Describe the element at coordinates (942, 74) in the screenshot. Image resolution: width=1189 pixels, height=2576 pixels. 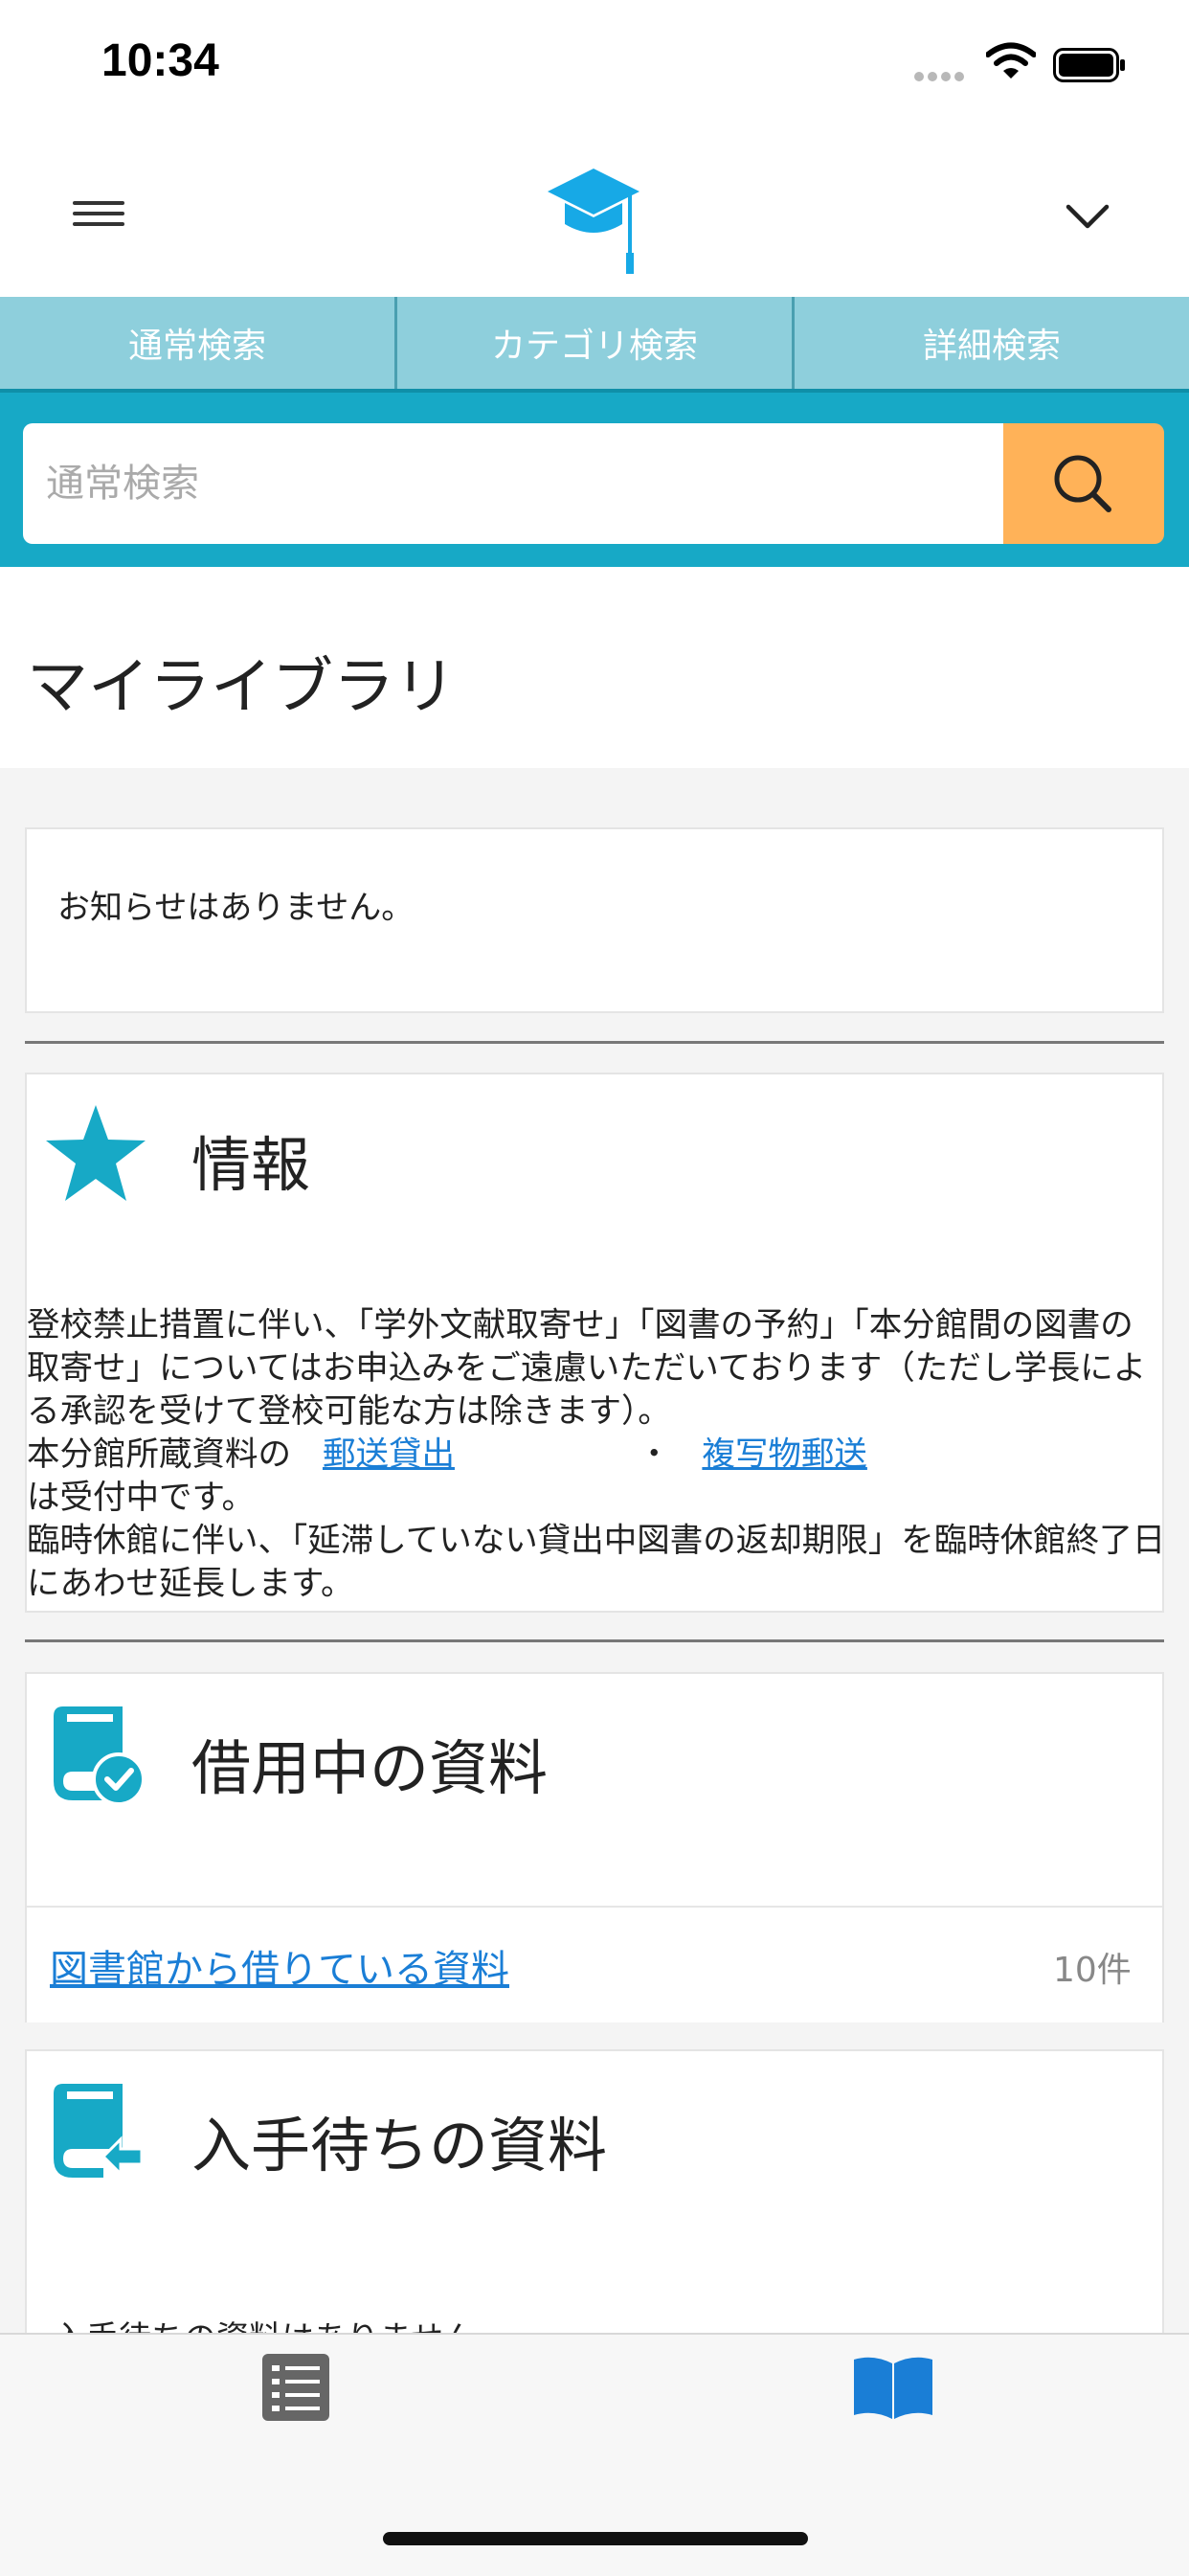
I see `cellular-signal-icon` at that location.